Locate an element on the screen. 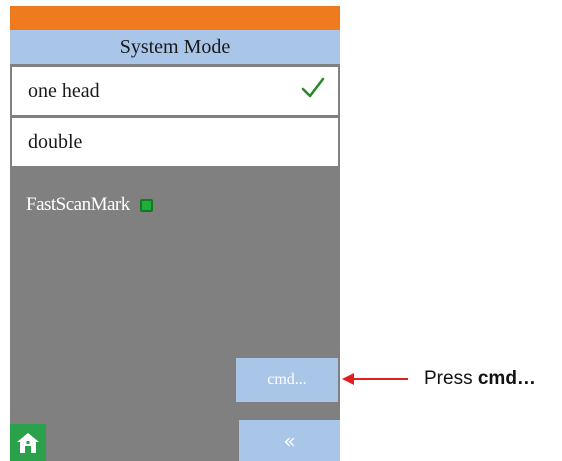  fast-scan-mark-row: FastScanMark is located at coordinates (89, 205).